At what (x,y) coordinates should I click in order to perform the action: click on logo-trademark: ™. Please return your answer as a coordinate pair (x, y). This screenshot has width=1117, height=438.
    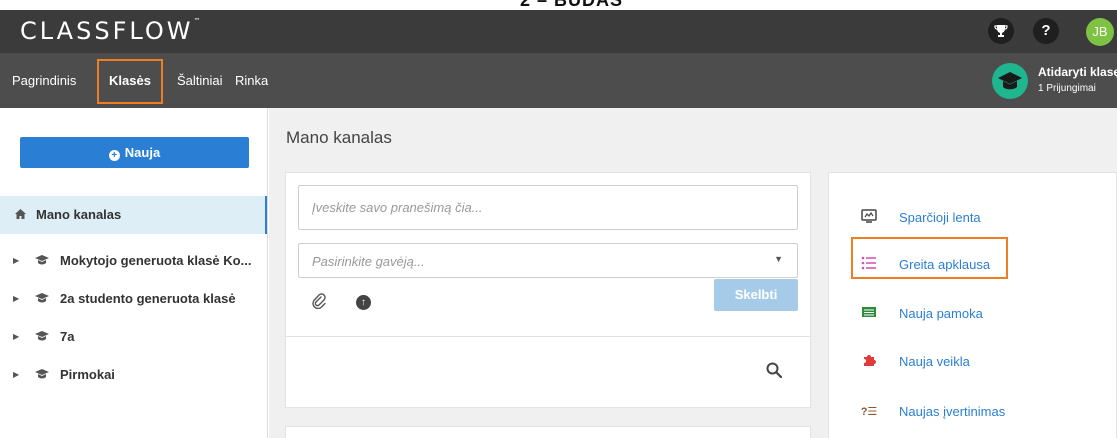
    Looking at the image, I should click on (197, 21).